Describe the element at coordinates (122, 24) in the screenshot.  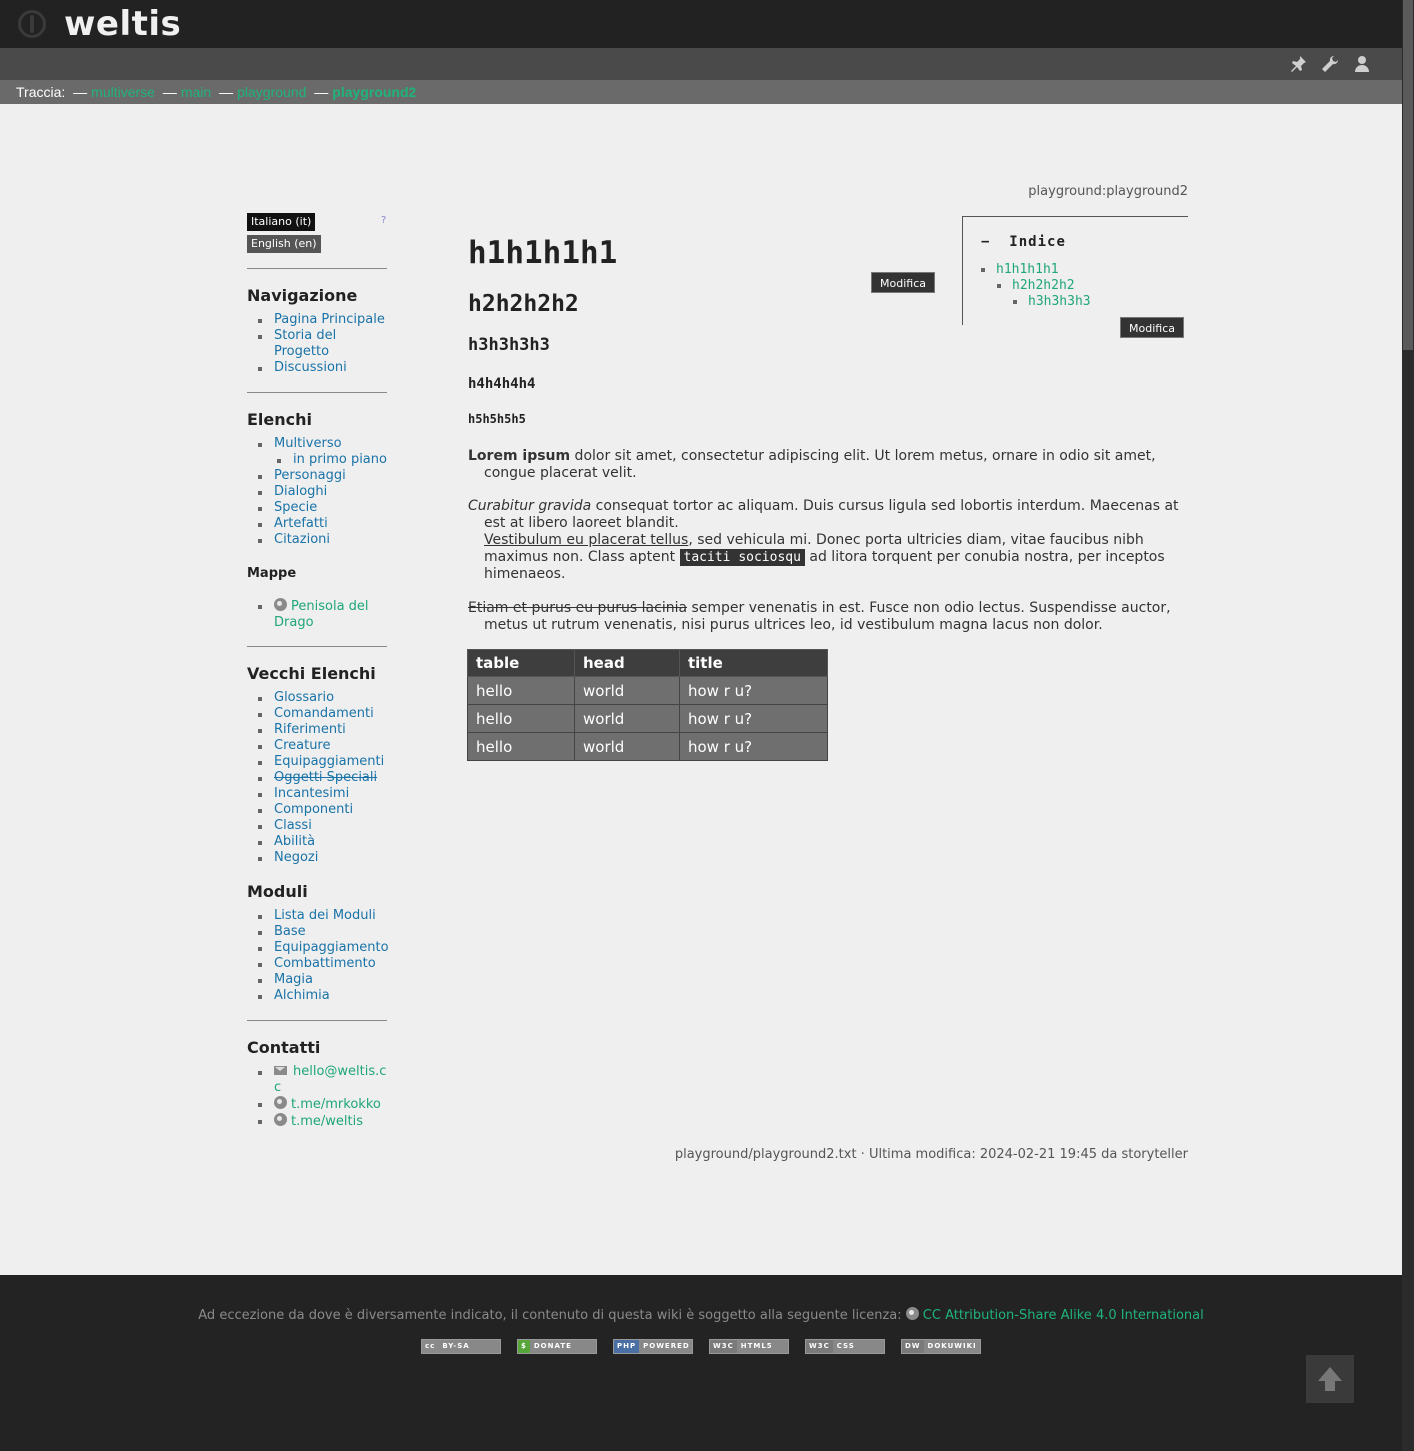
I see `site-title: weltis` at that location.